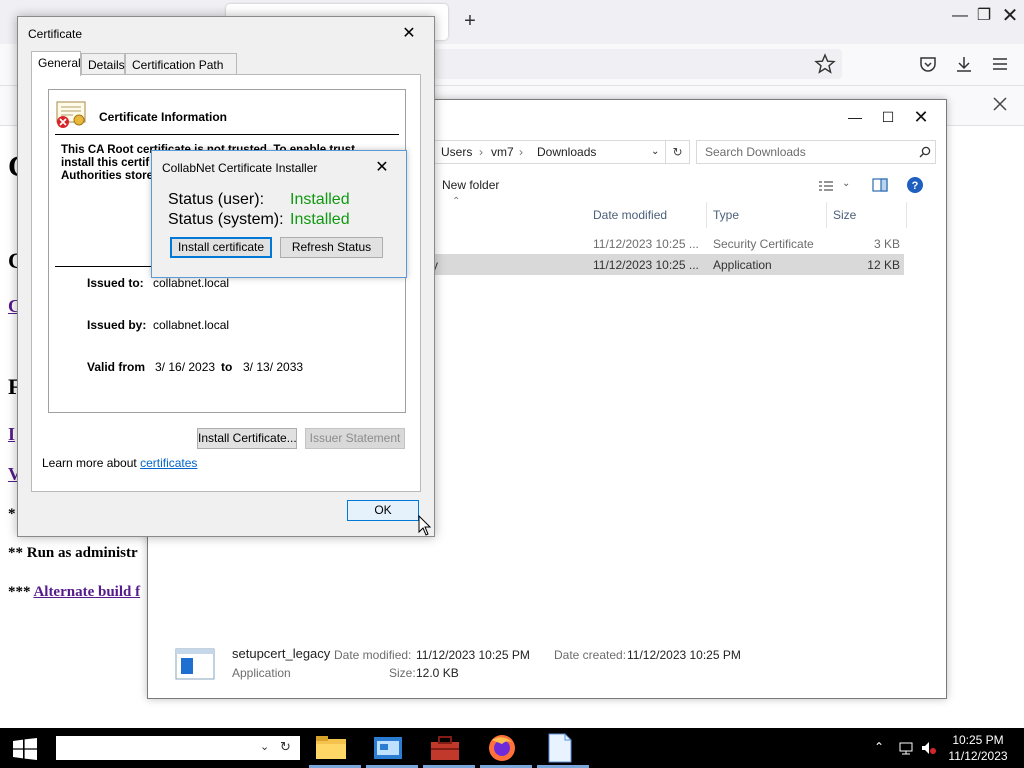 This screenshot has height=768, width=1024. What do you see at coordinates (86, 592) in the screenshot?
I see `alternate-build-link: Alternate build f` at bounding box center [86, 592].